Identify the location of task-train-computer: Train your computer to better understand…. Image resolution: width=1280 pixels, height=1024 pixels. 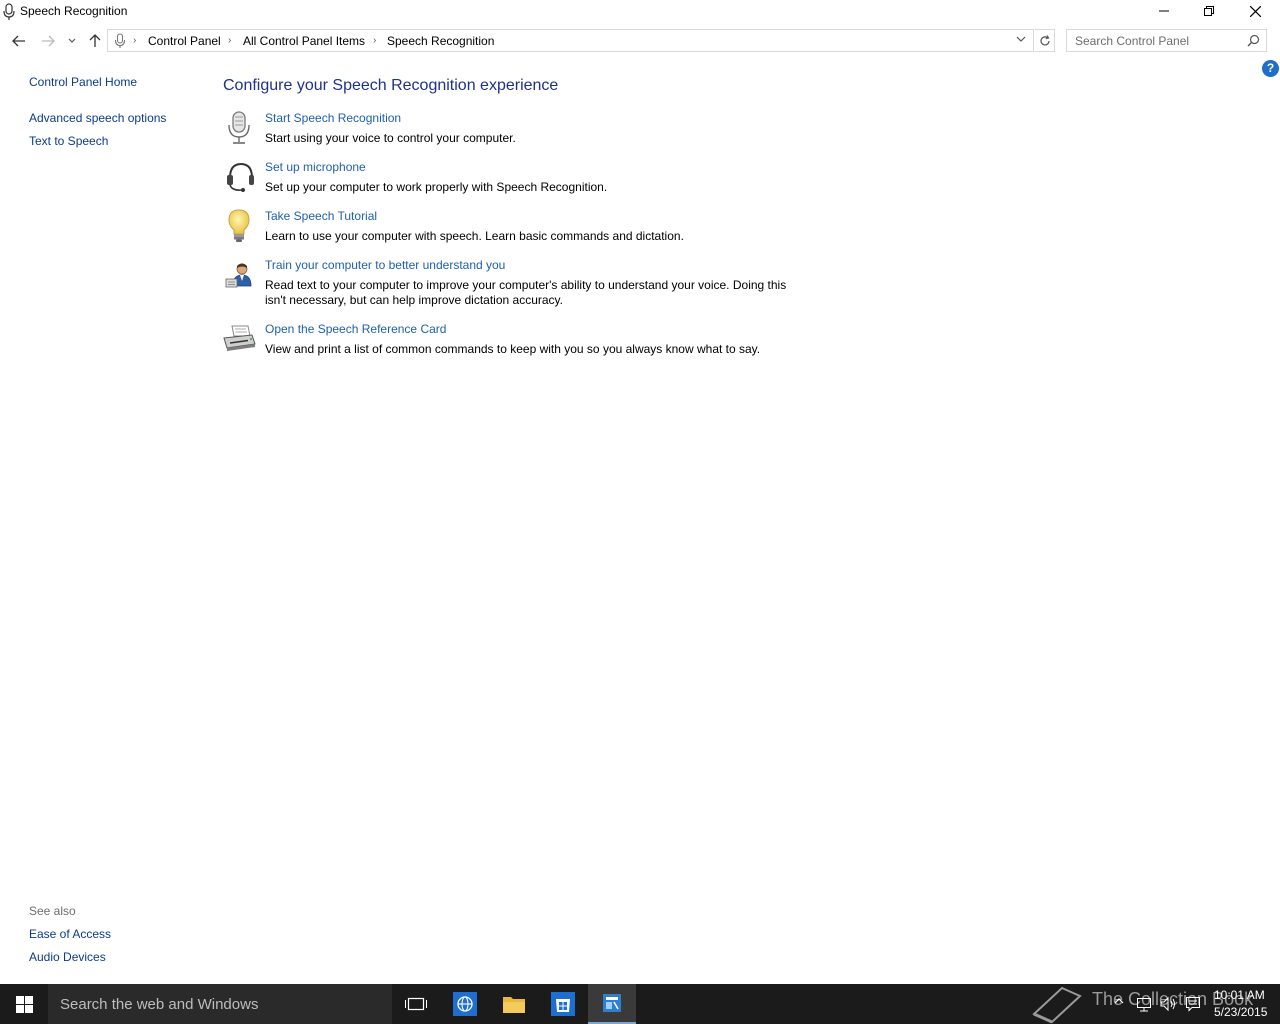
(520, 285).